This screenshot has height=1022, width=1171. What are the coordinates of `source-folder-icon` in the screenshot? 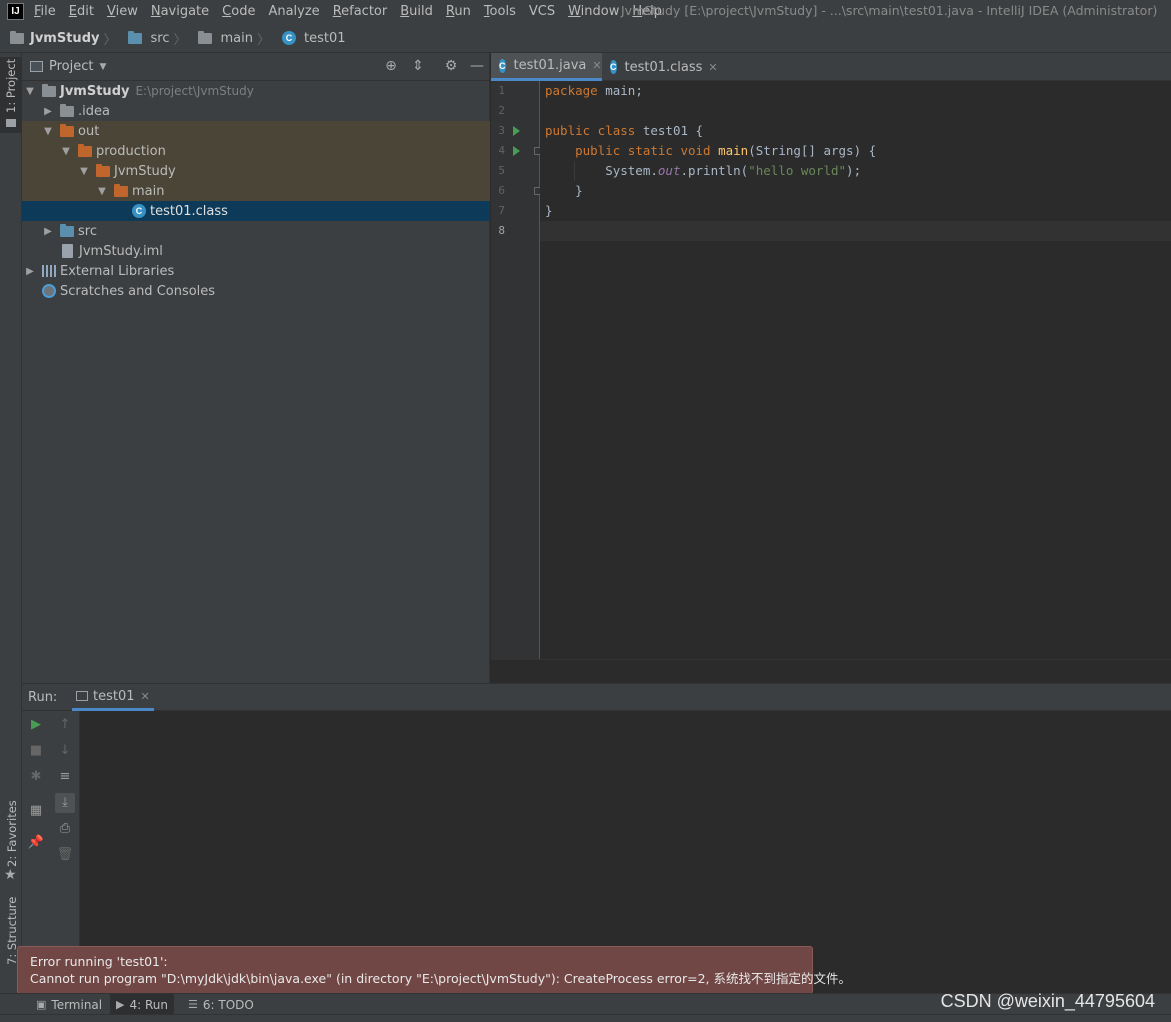 It's located at (135, 37).